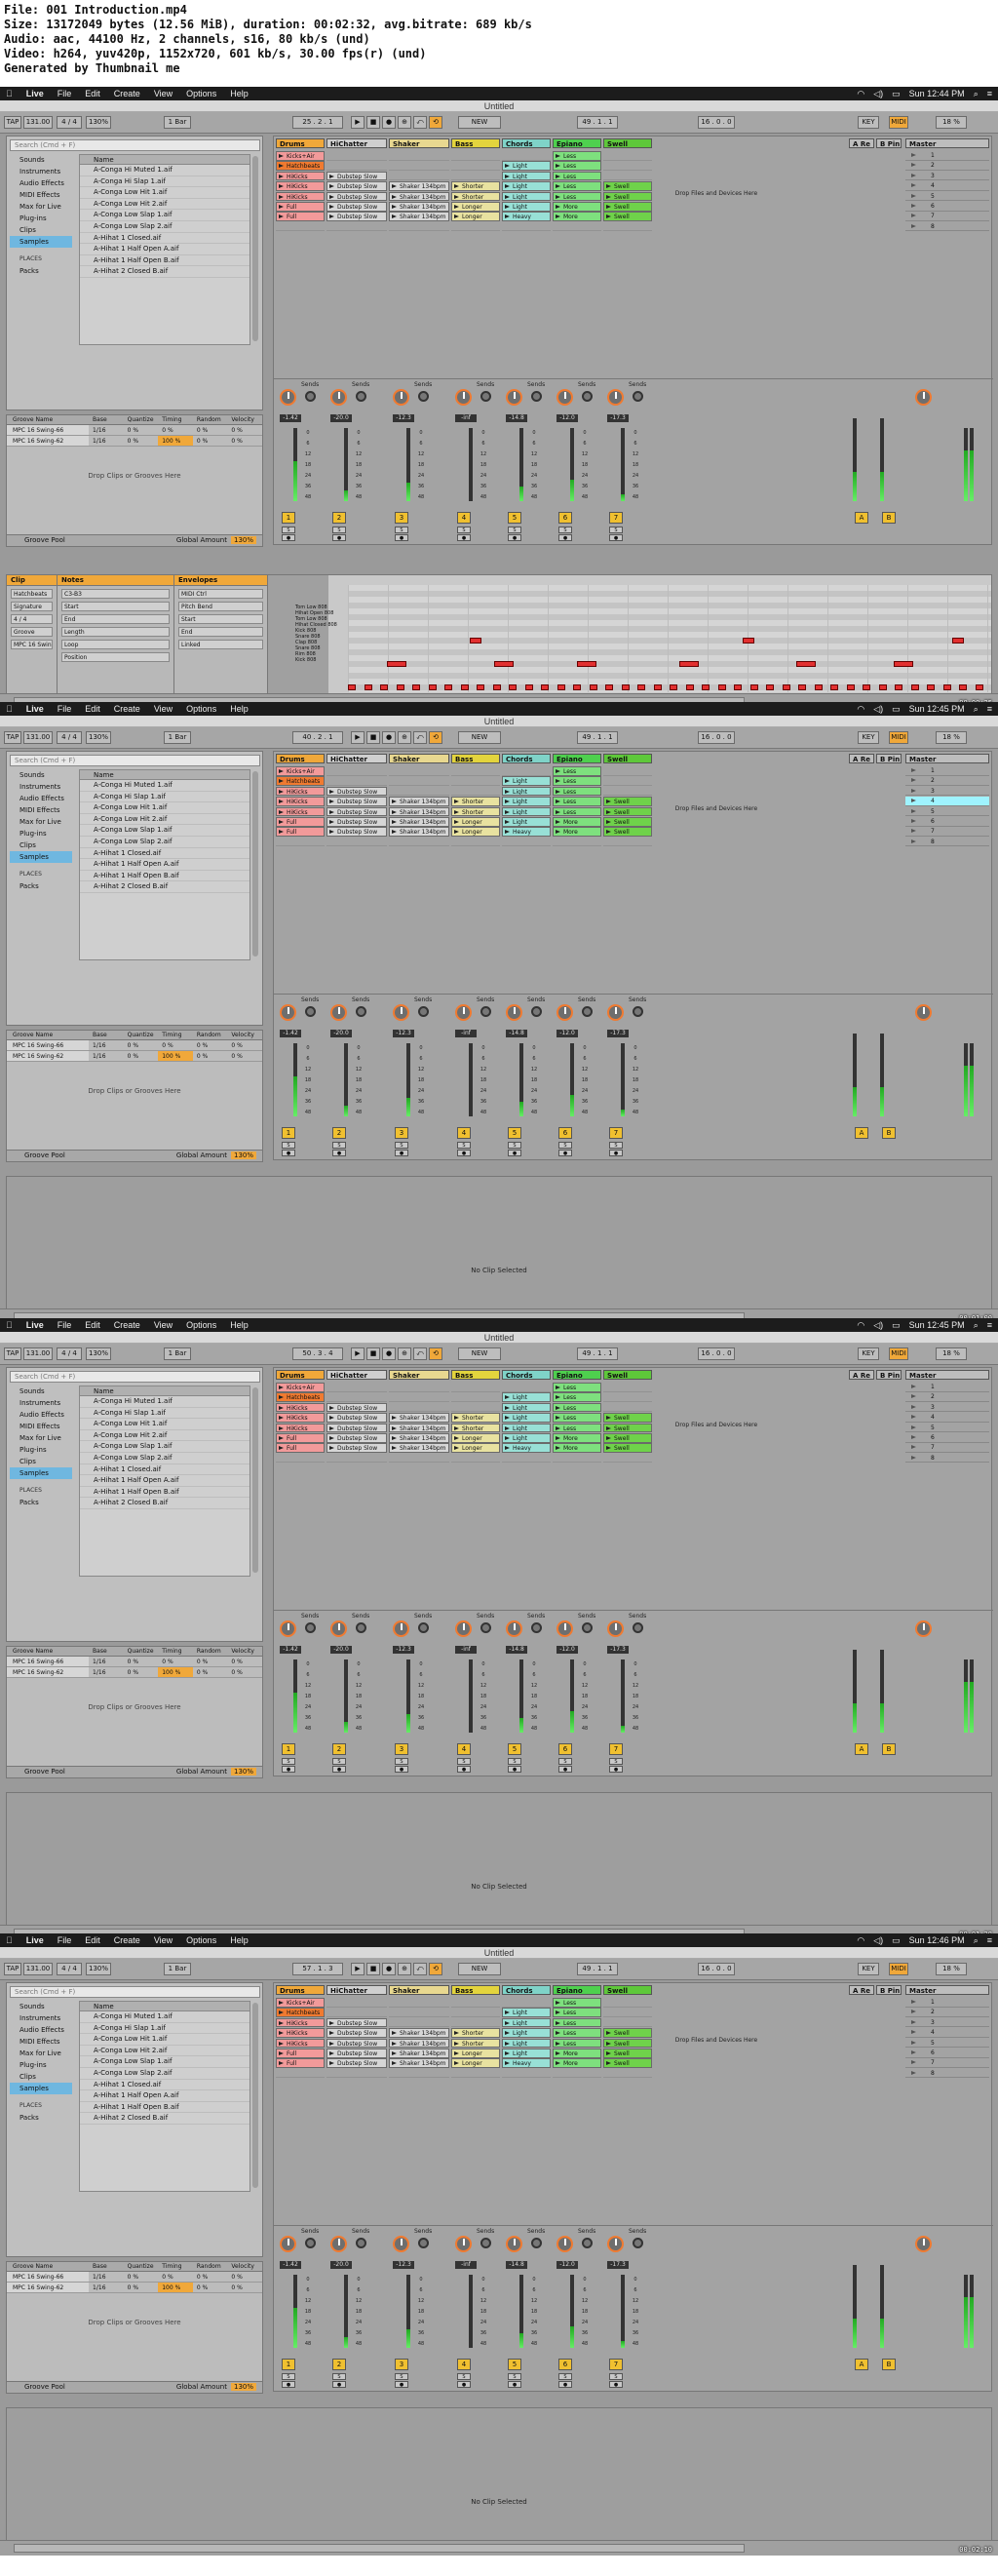  What do you see at coordinates (947, 2044) in the screenshot?
I see `scene-launch: 5` at bounding box center [947, 2044].